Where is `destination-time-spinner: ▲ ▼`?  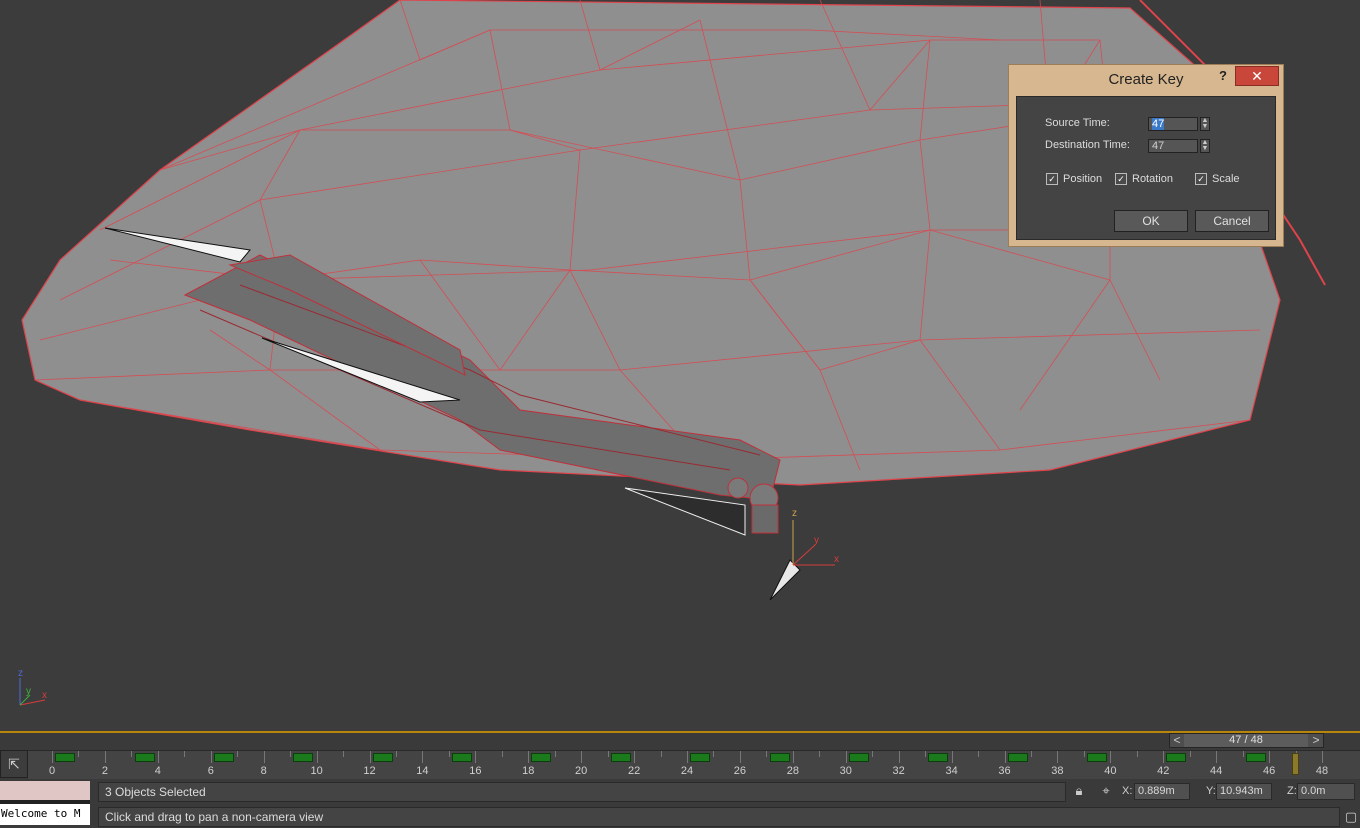
destination-time-spinner: ▲ ▼ is located at coordinates (1205, 146).